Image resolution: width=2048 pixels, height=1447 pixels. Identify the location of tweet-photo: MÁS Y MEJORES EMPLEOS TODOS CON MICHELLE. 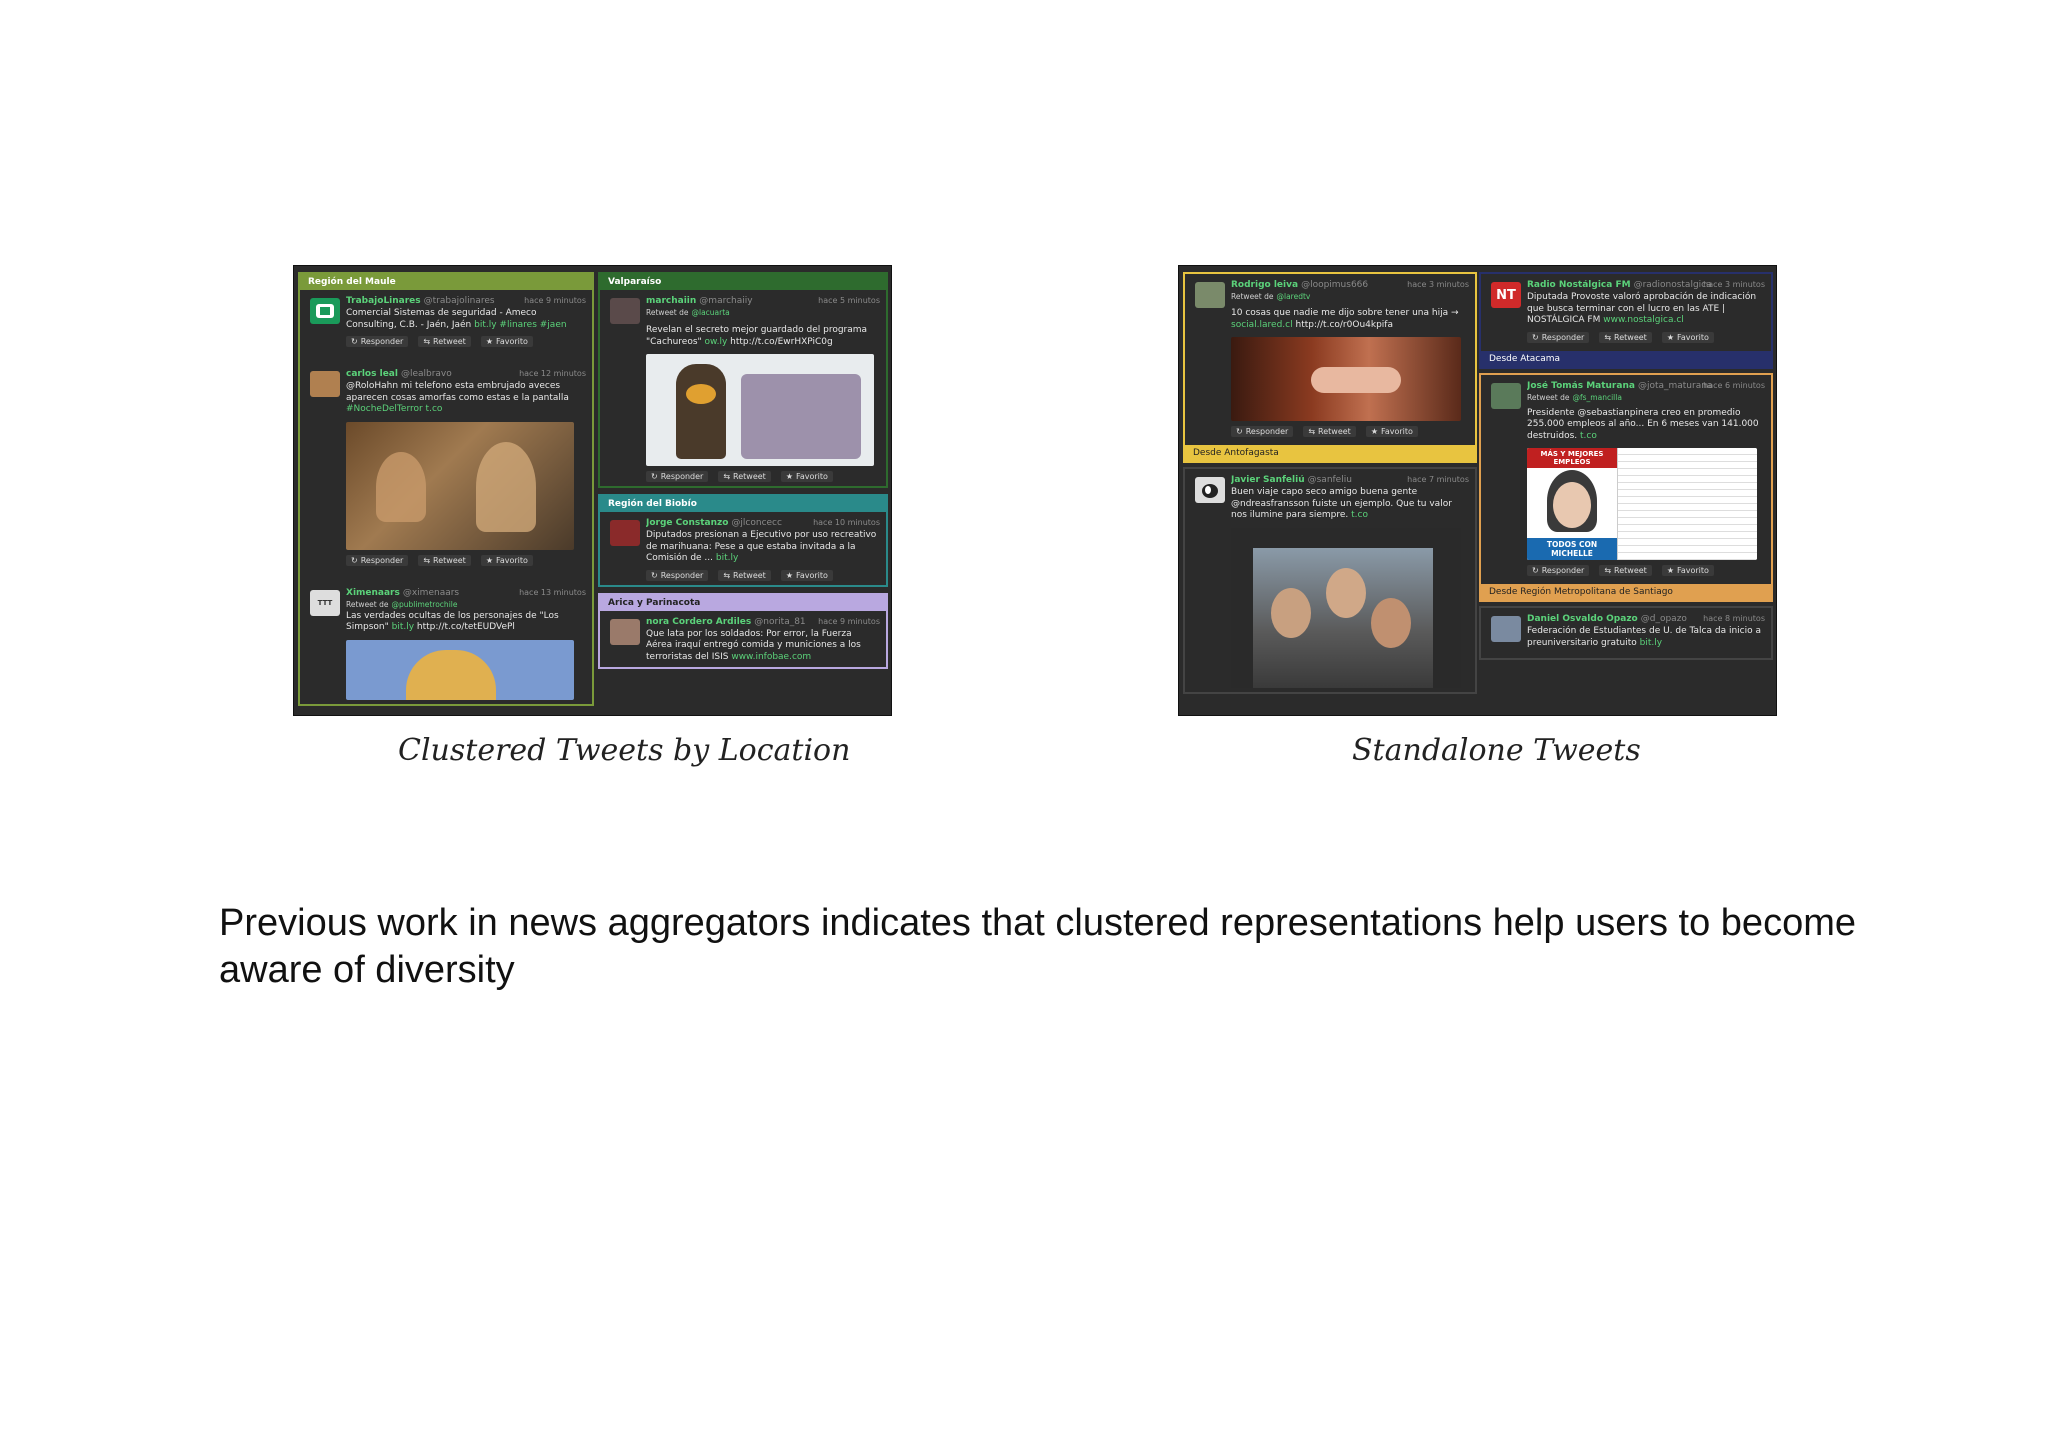
(1642, 504).